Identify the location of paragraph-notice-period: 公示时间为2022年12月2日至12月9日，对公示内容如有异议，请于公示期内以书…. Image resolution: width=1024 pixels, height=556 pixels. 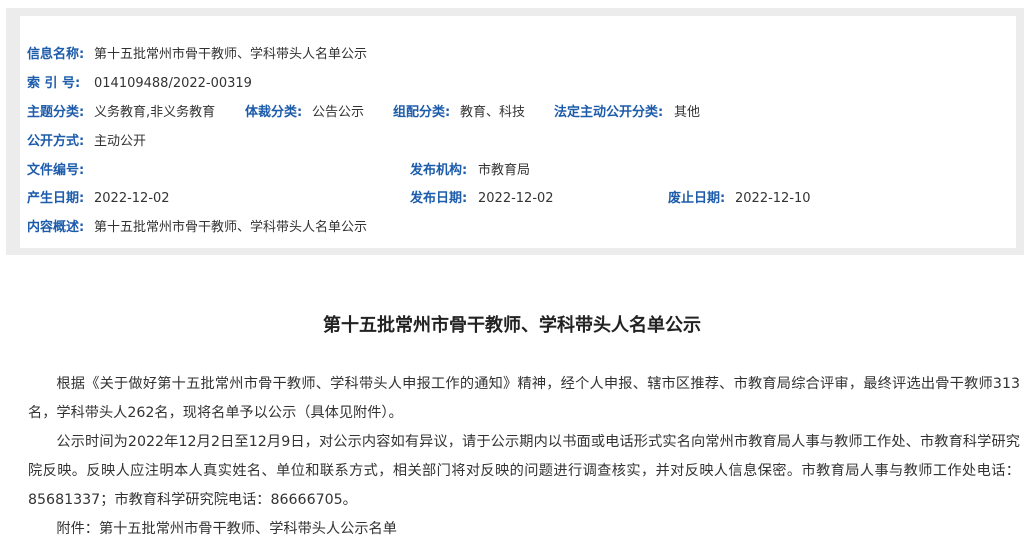
(524, 471).